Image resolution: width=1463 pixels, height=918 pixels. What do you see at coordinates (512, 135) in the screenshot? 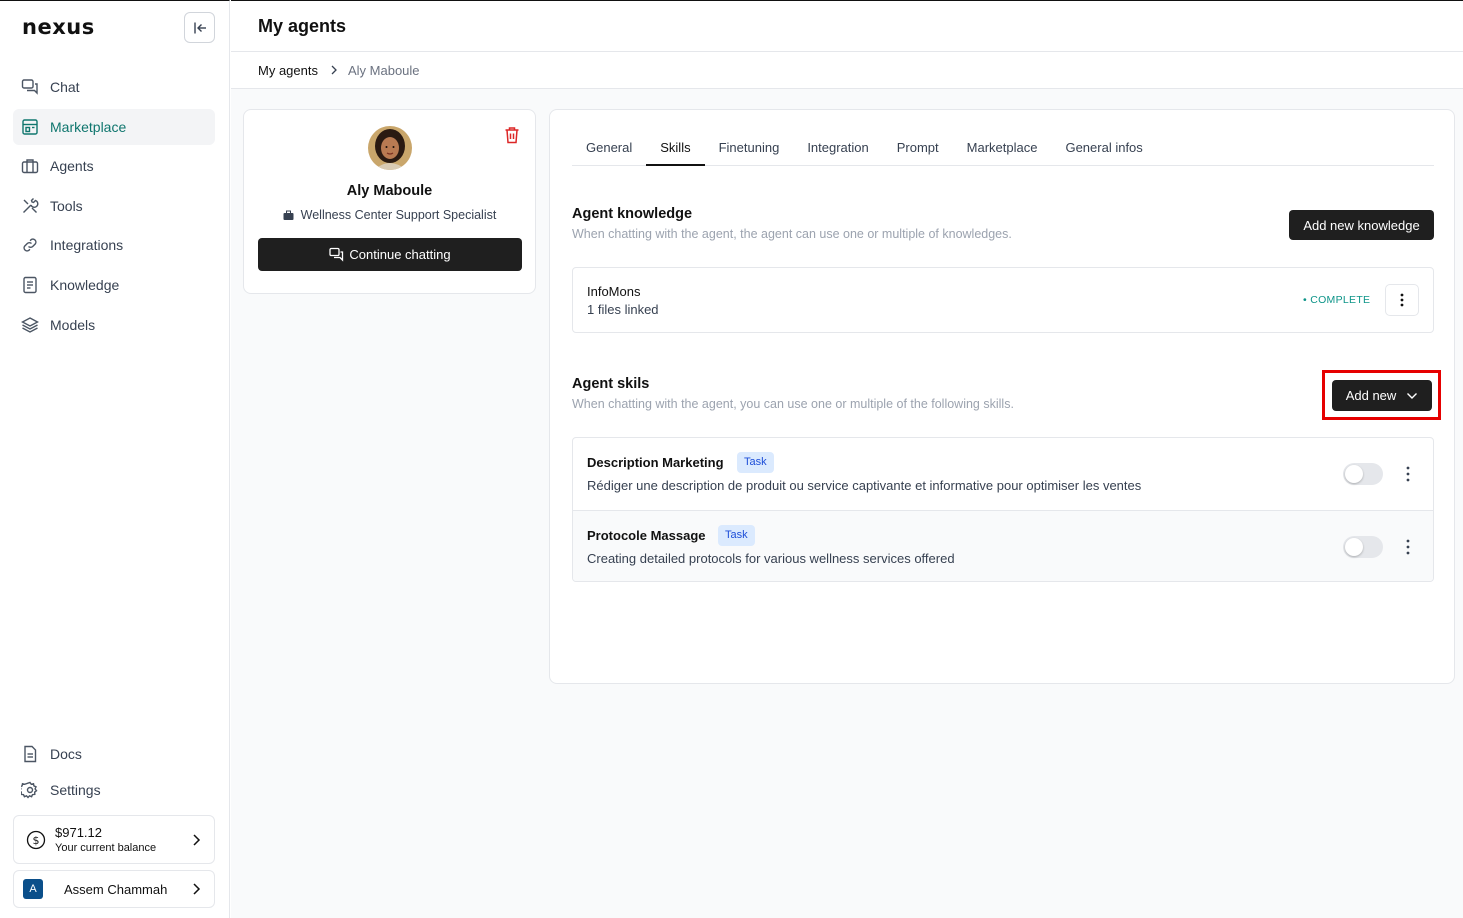
I see `trash-icon` at bounding box center [512, 135].